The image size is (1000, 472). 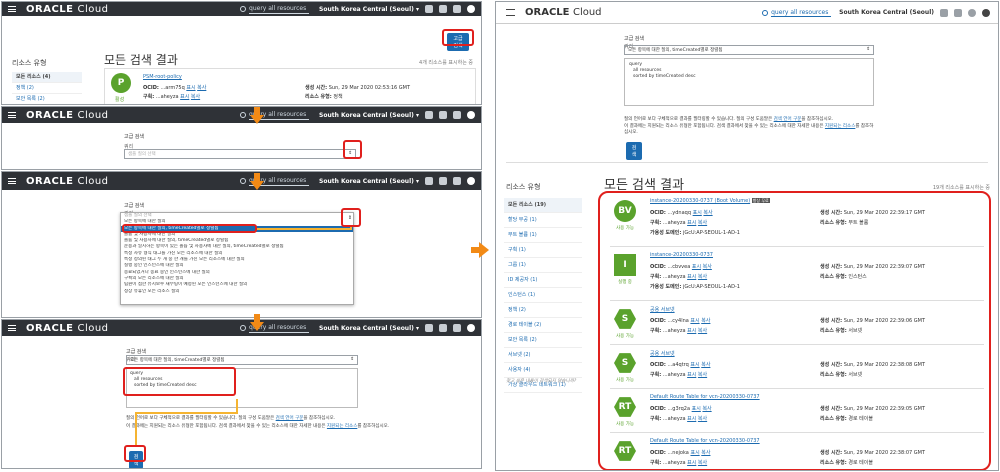 What do you see at coordinates (543, 355) in the screenshot?
I see `sidebar-item: 서브넷 (2)` at bounding box center [543, 355].